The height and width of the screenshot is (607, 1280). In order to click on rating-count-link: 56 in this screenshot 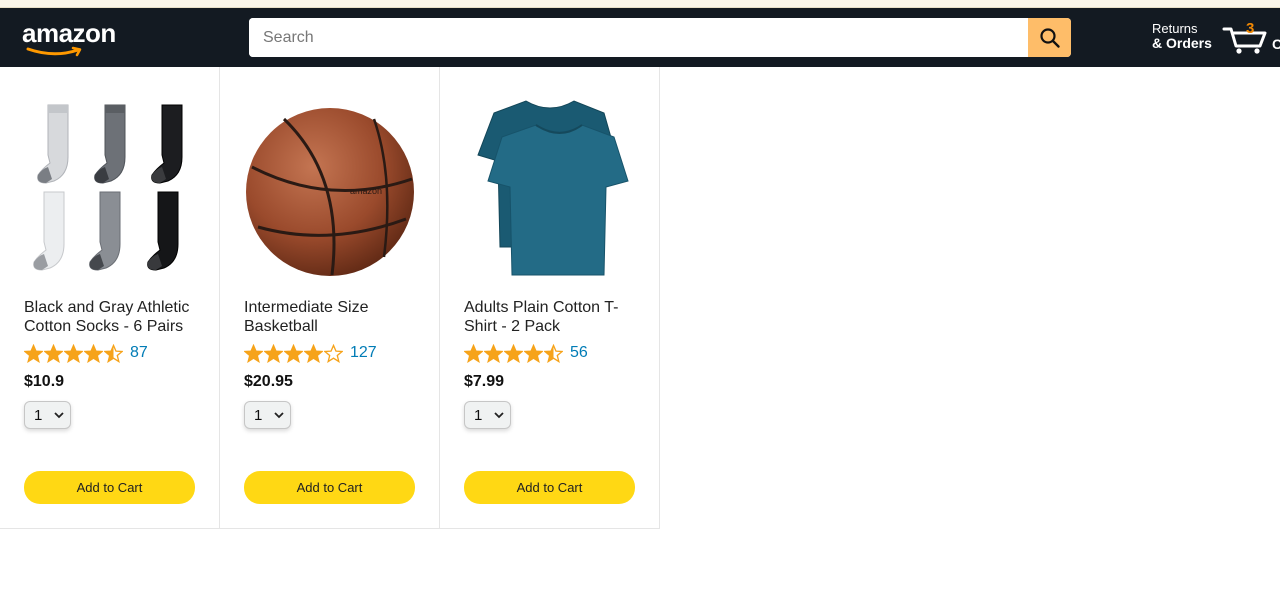, I will do `click(579, 353)`.